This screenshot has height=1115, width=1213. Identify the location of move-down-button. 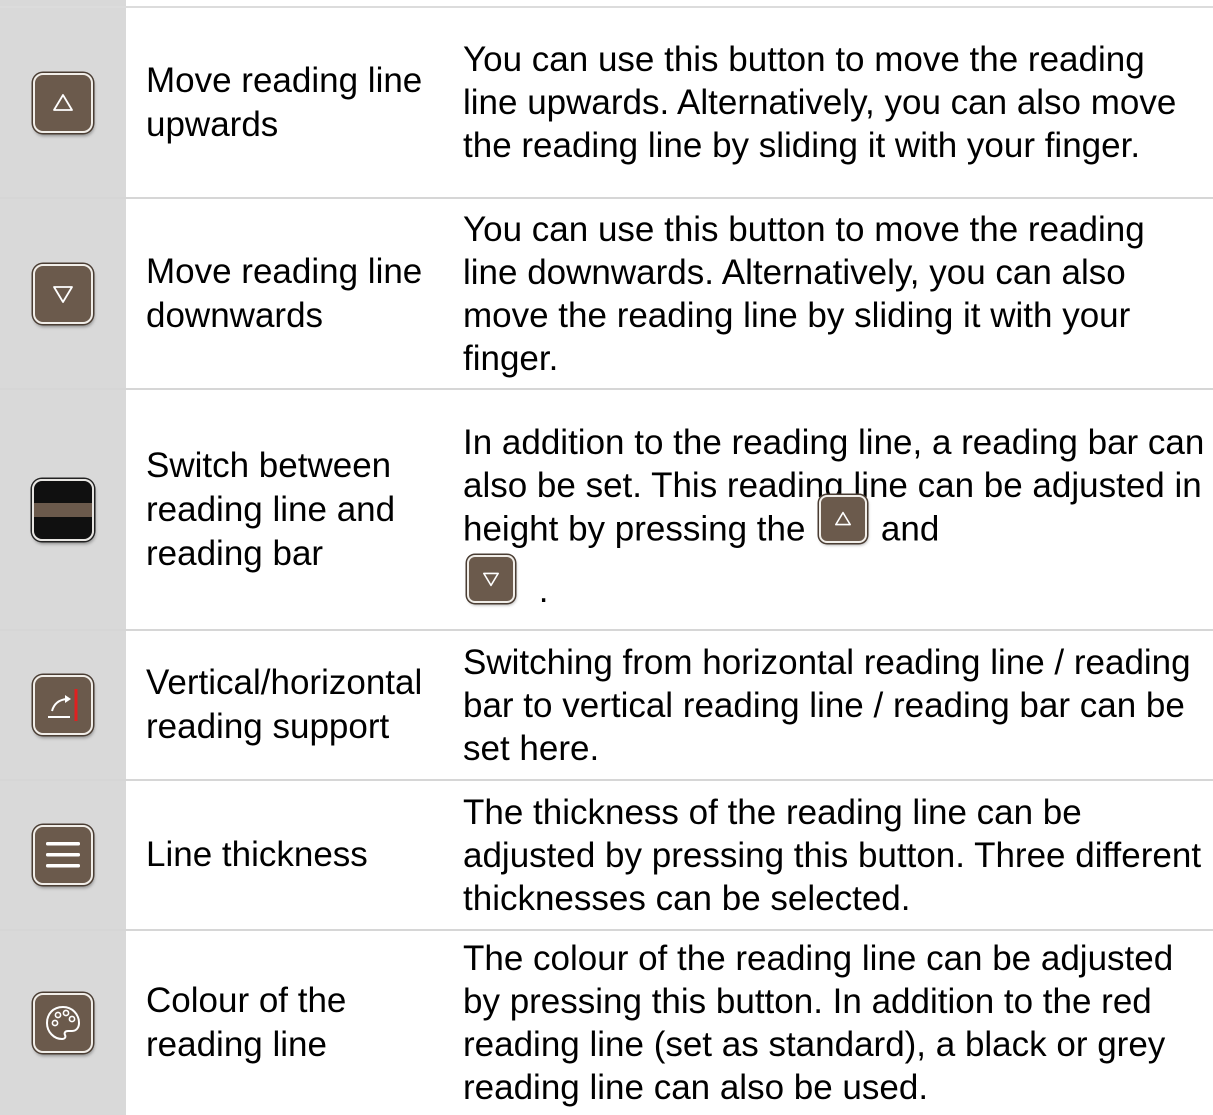
(63, 293).